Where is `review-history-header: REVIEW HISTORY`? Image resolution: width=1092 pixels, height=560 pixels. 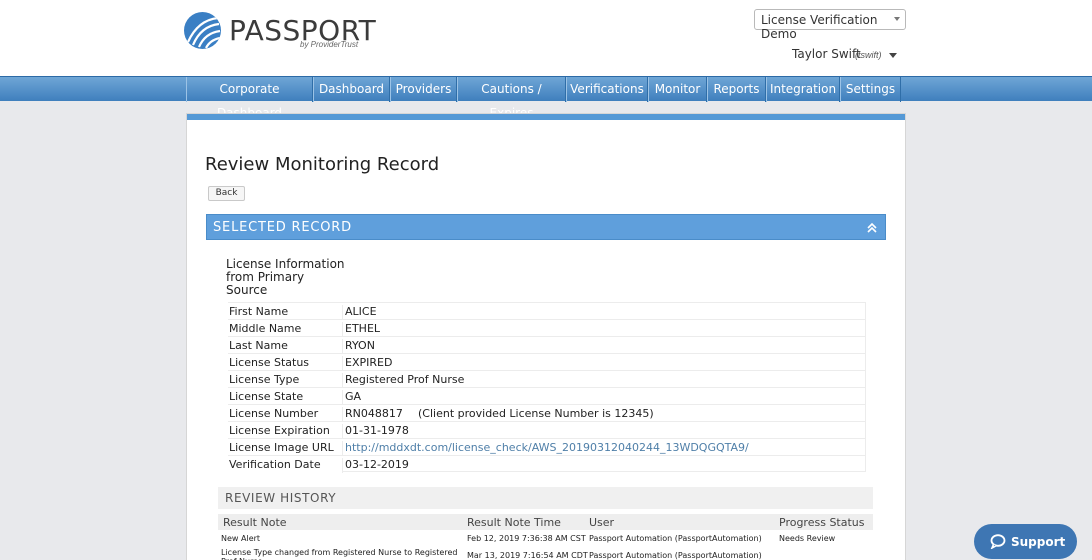
review-history-header: REVIEW HISTORY is located at coordinates (545, 498).